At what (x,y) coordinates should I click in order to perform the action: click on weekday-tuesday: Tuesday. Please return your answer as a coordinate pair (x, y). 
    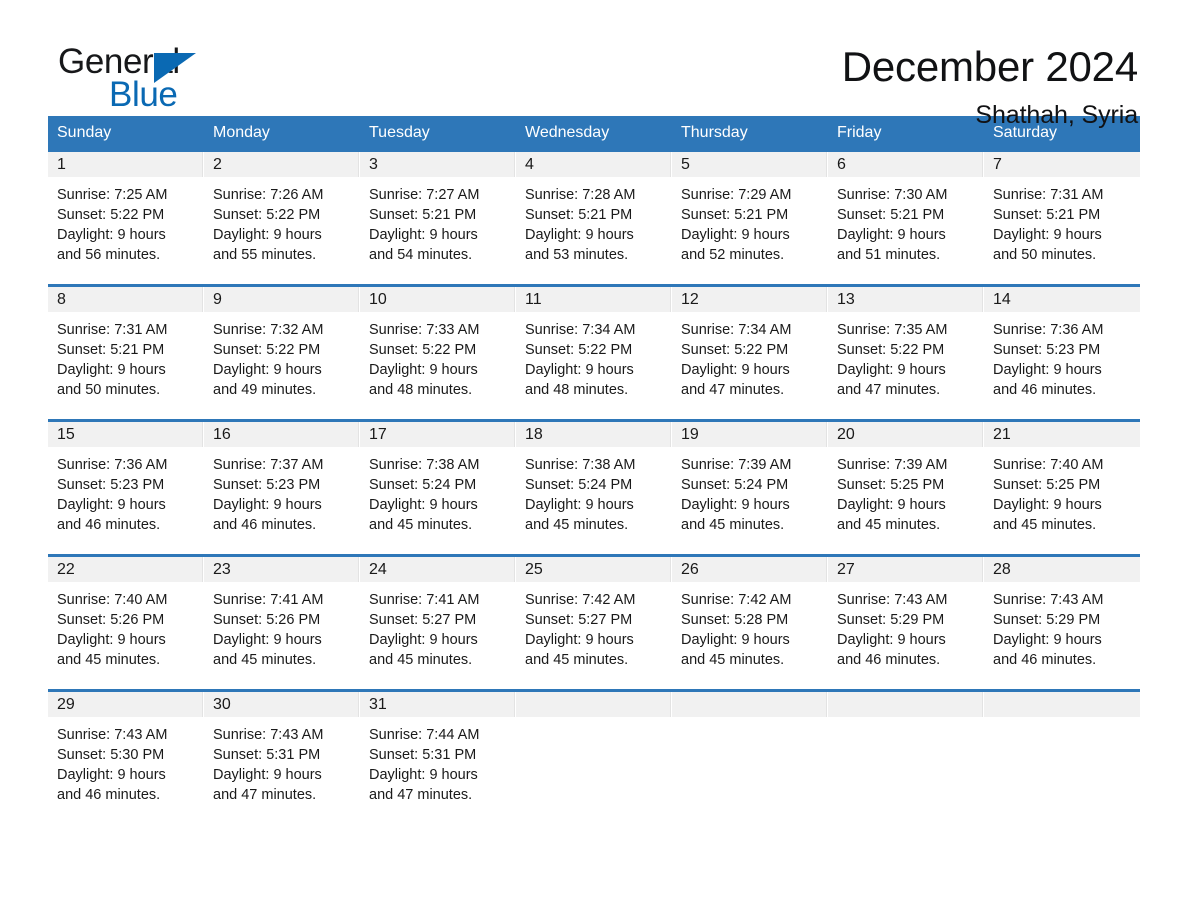
    Looking at the image, I should click on (399, 132).